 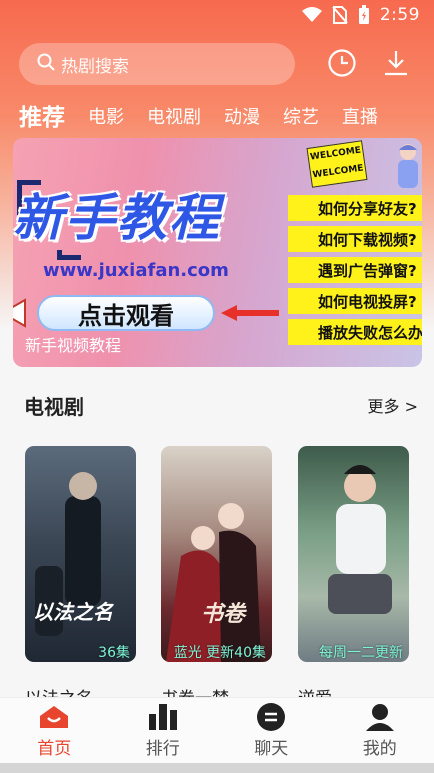 I want to click on nav-profile: 我的, so click(x=380, y=730).